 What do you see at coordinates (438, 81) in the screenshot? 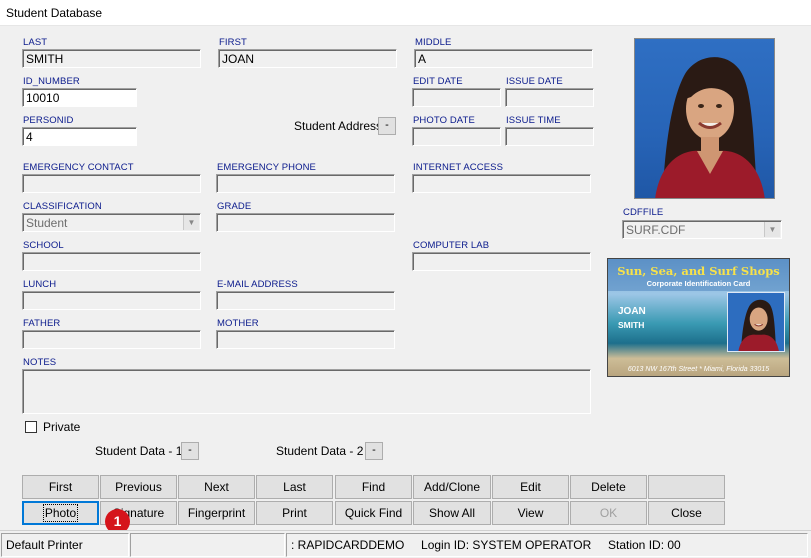
I see `edit-date-label: EDIT DATE` at bounding box center [438, 81].